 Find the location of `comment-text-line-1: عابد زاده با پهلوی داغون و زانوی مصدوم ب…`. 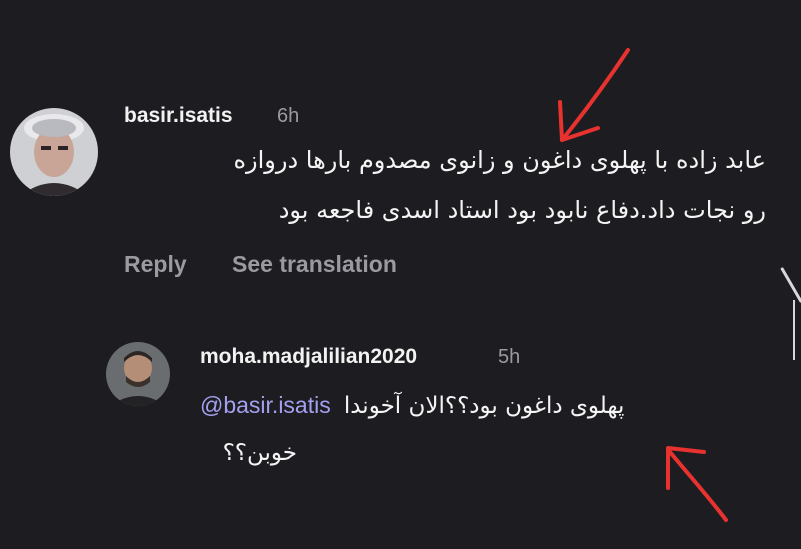

comment-text-line-1: عابد زاده با پهلوی داغون و زانوی مصدوم ب… is located at coordinates (499, 160).